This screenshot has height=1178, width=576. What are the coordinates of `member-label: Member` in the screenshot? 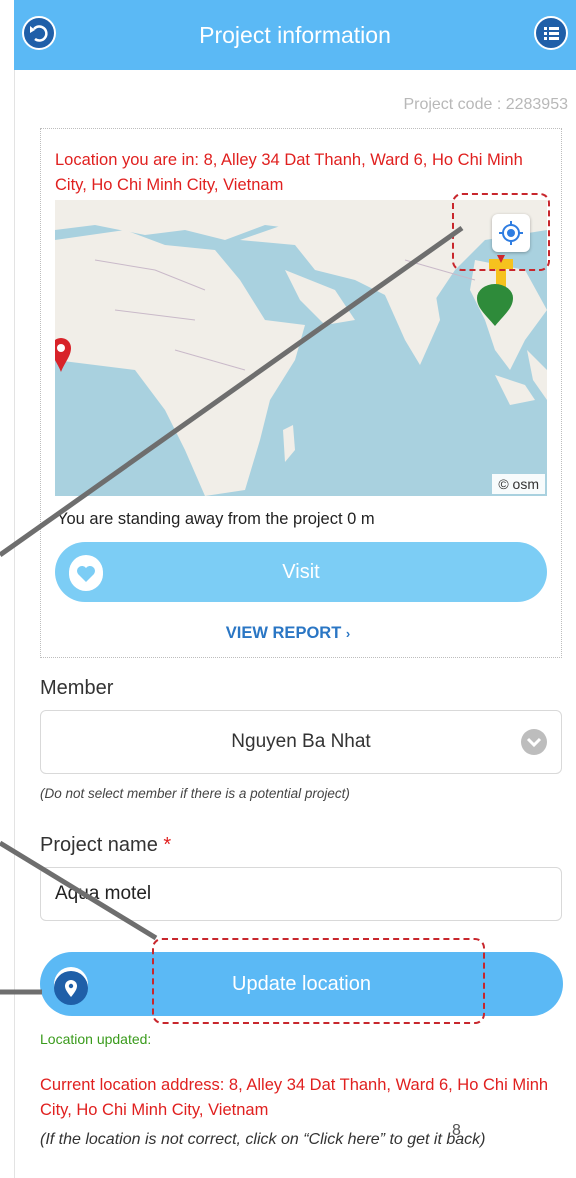 It's located at (77, 688).